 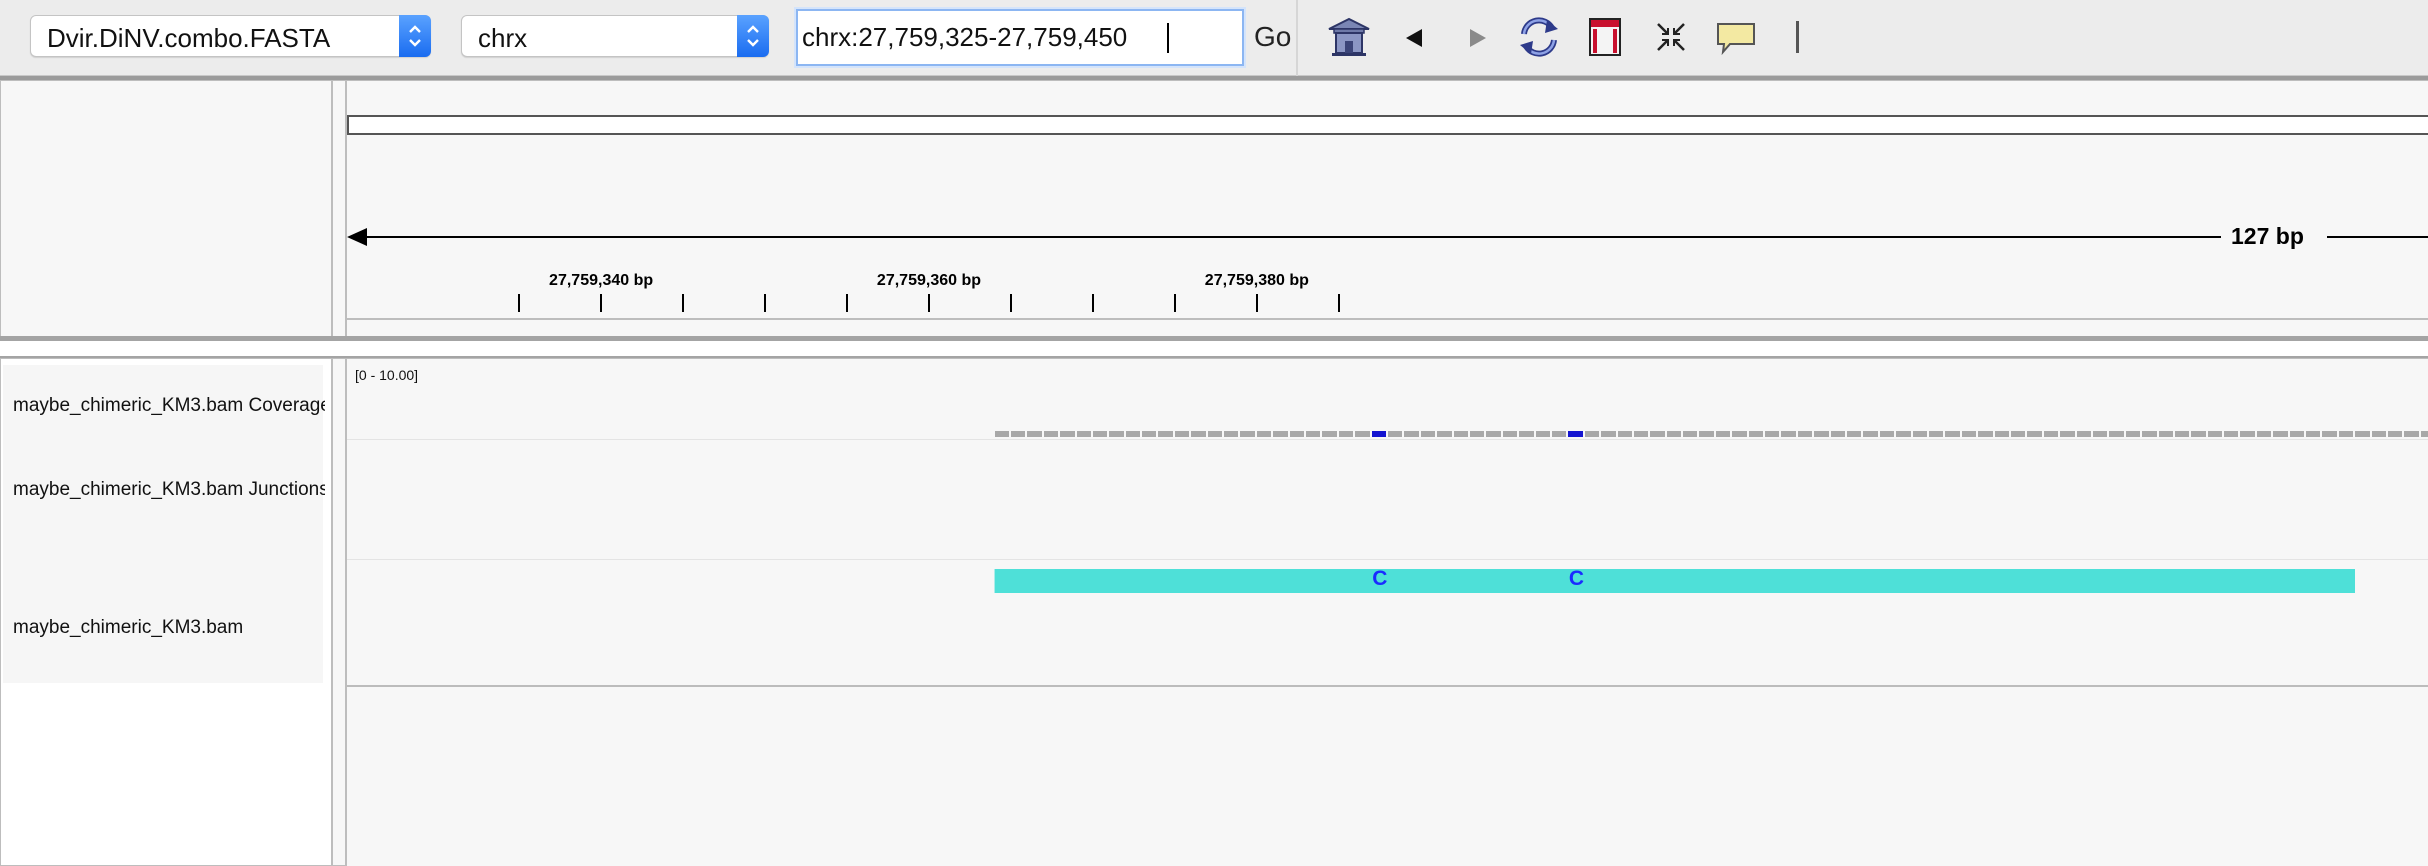 What do you see at coordinates (1605, 37) in the screenshot?
I see `region-of-interest-icon` at bounding box center [1605, 37].